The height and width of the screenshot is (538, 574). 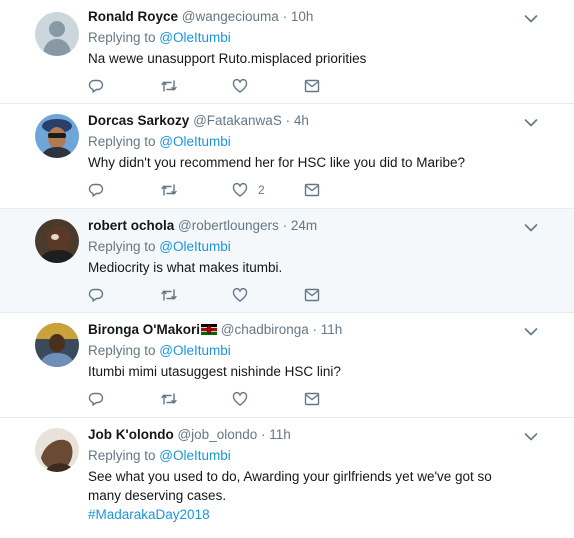 What do you see at coordinates (138, 120) in the screenshot?
I see `display-name: Dorcas Sarkozy` at bounding box center [138, 120].